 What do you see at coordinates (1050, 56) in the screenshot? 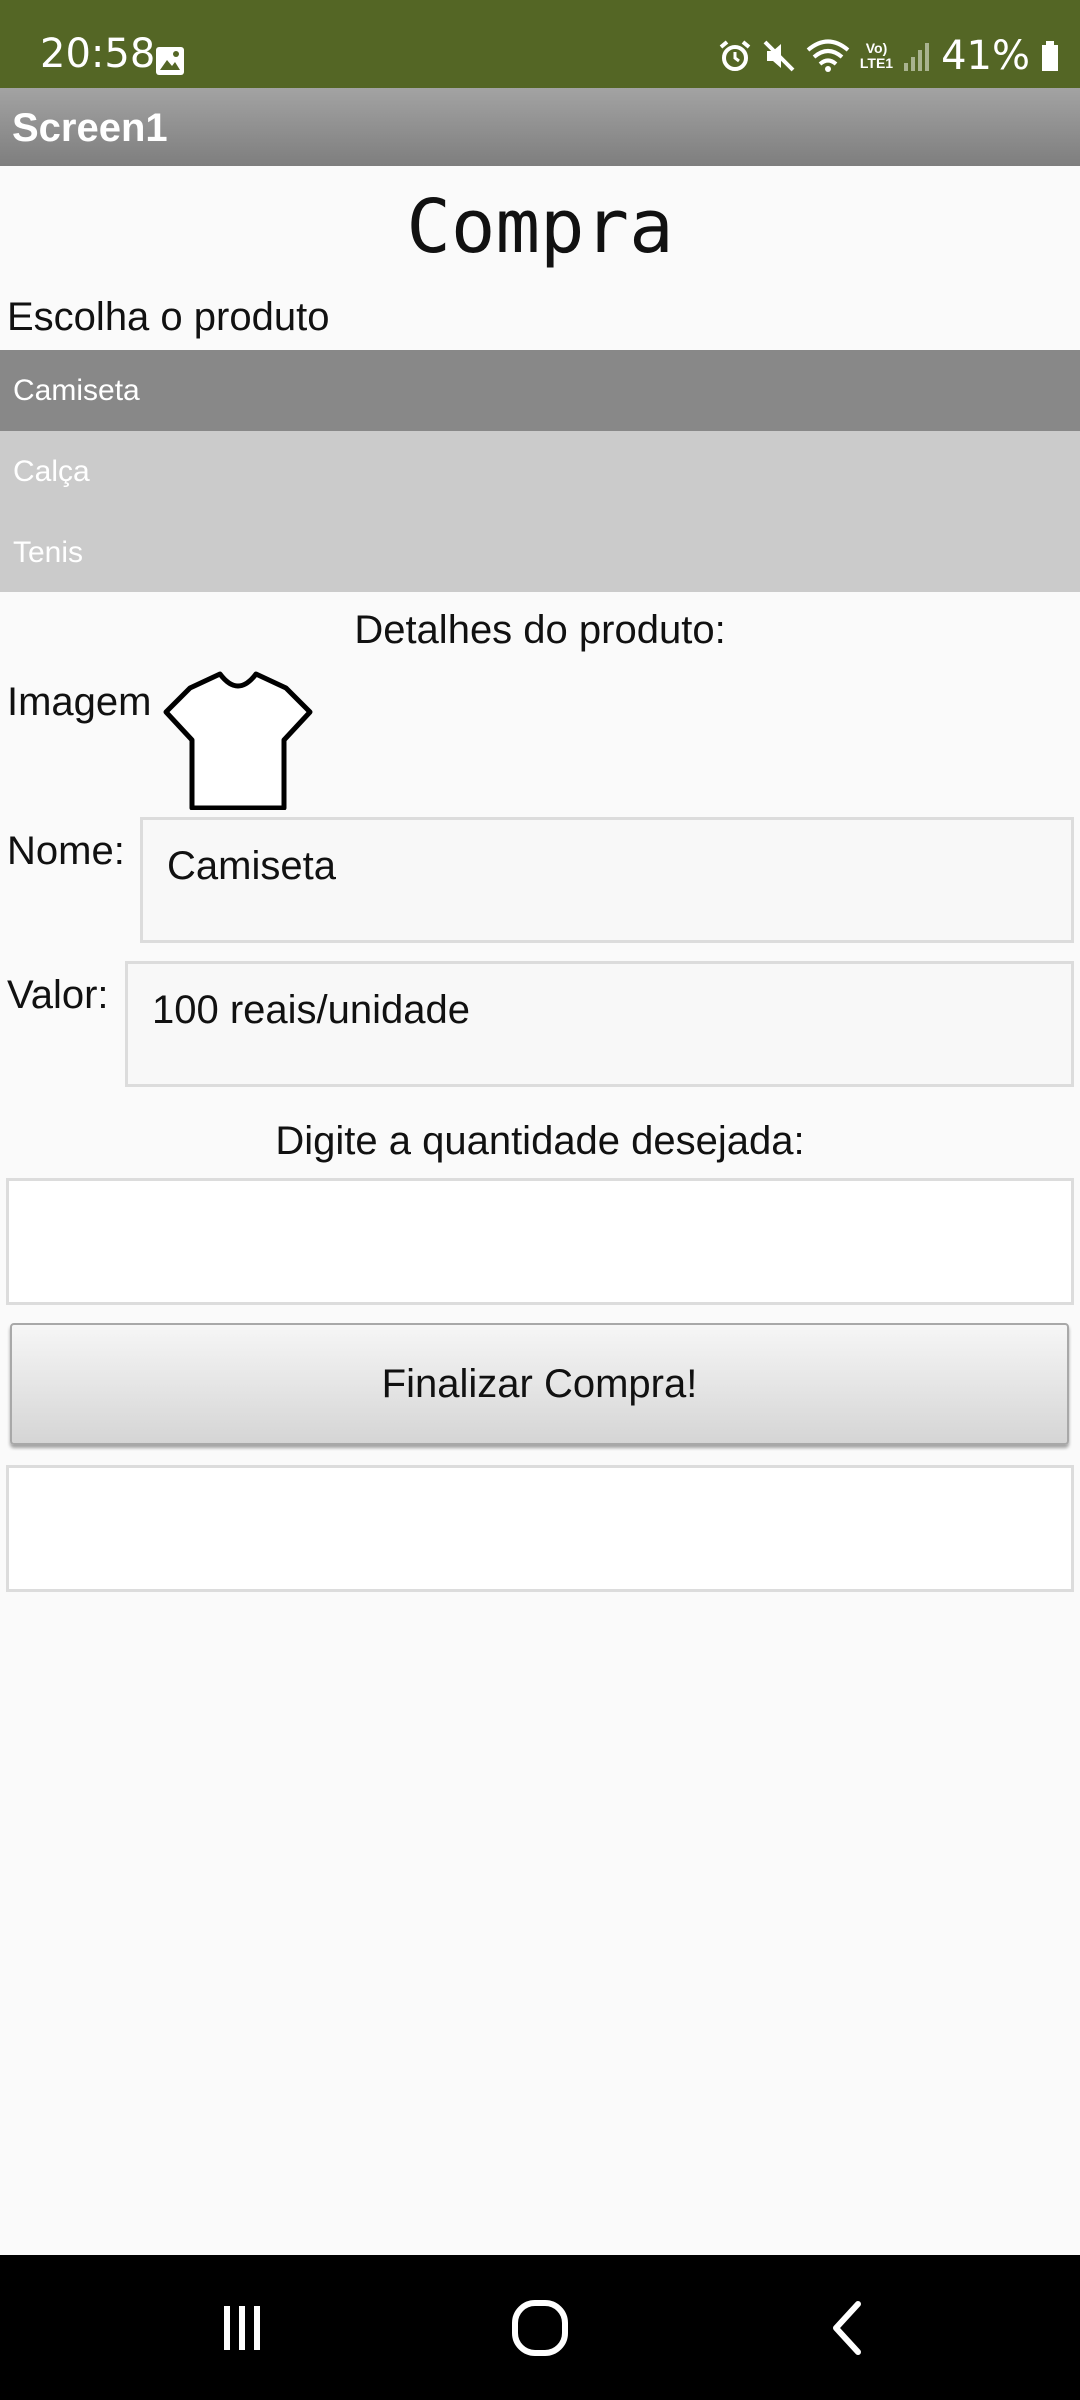
I see `battery-icon` at bounding box center [1050, 56].